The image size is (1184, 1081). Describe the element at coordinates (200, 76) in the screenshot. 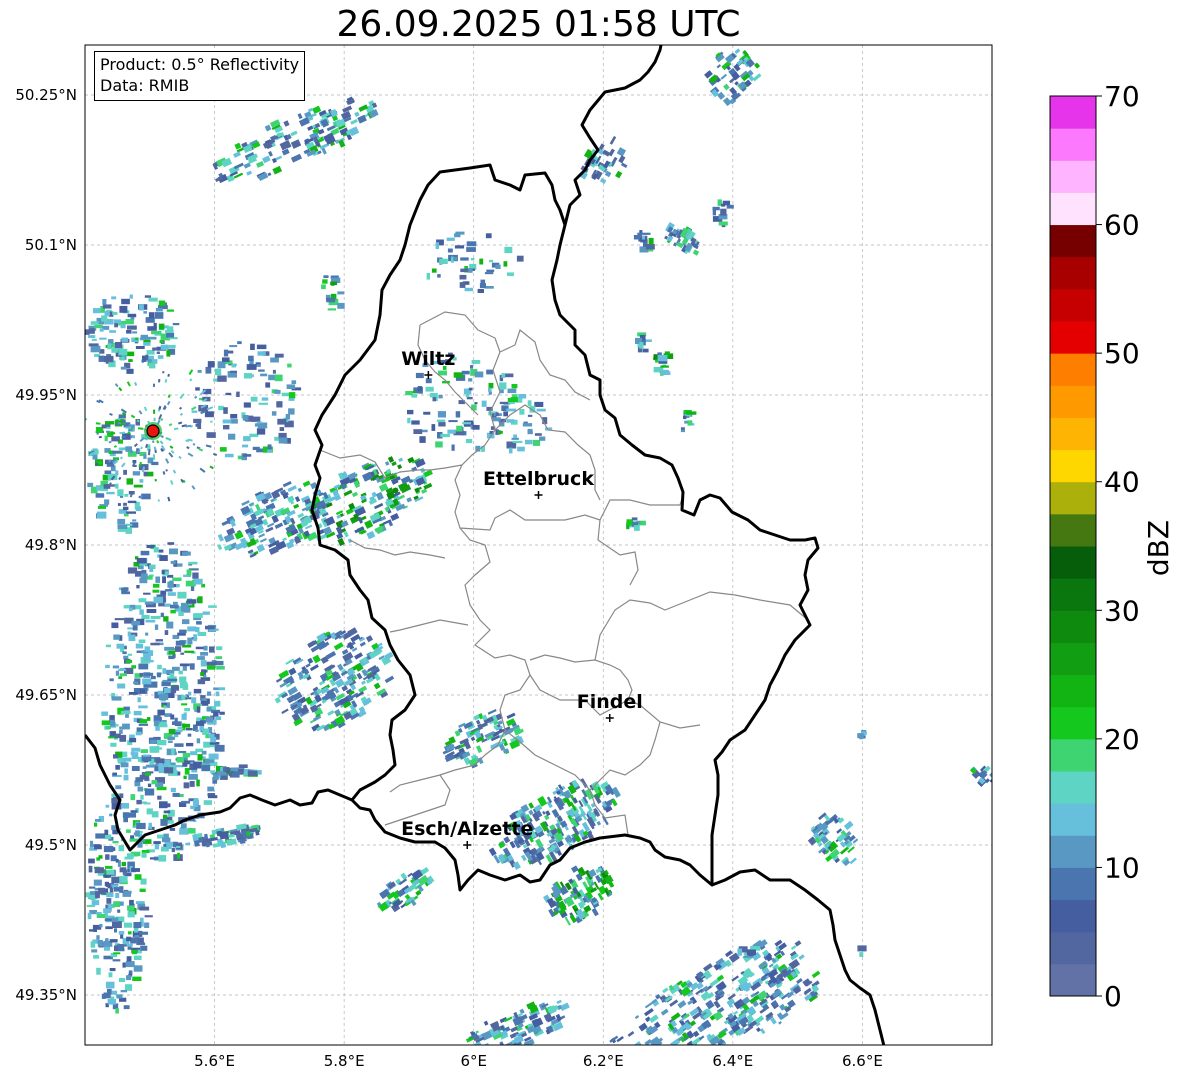

I see `product-info-box: Product: 0.5° Reflectivity Data: RMIB` at that location.